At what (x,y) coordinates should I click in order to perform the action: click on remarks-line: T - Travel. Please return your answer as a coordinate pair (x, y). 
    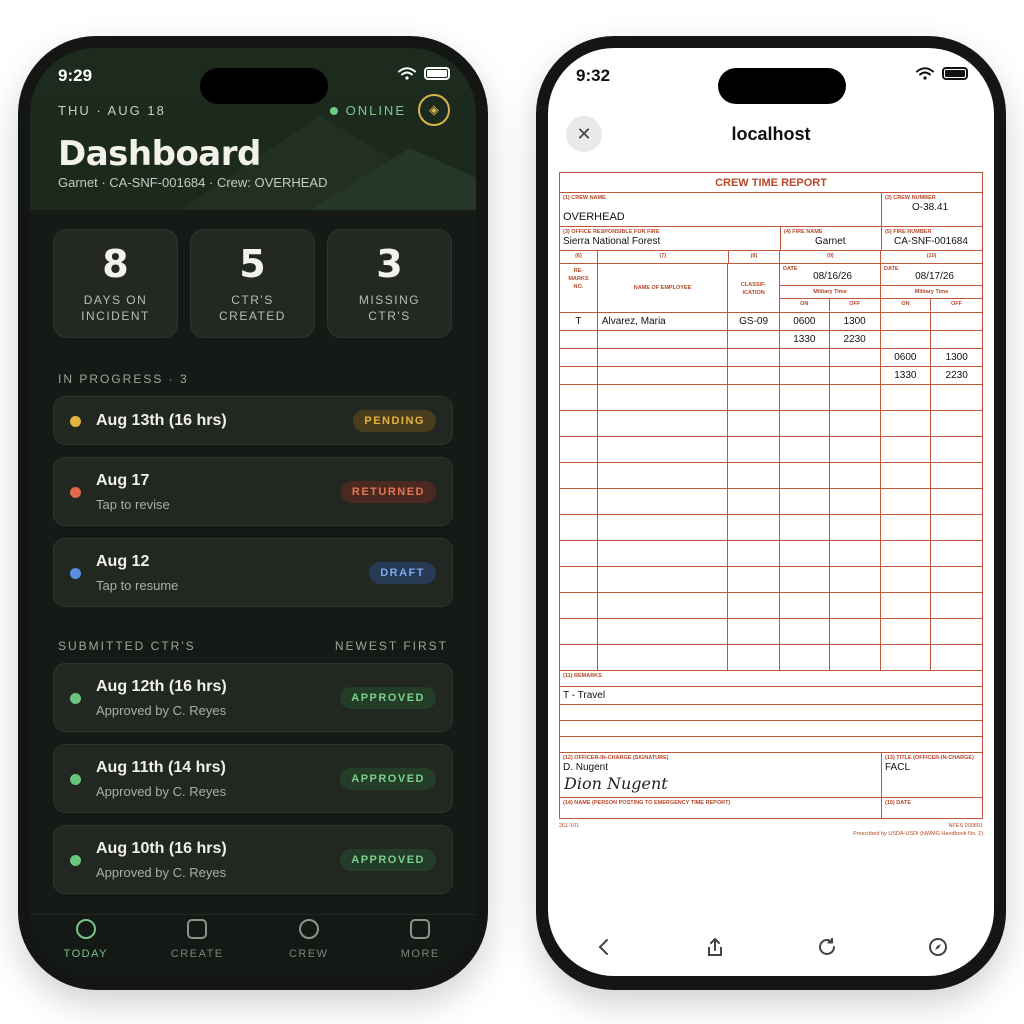
    Looking at the image, I should click on (771, 696).